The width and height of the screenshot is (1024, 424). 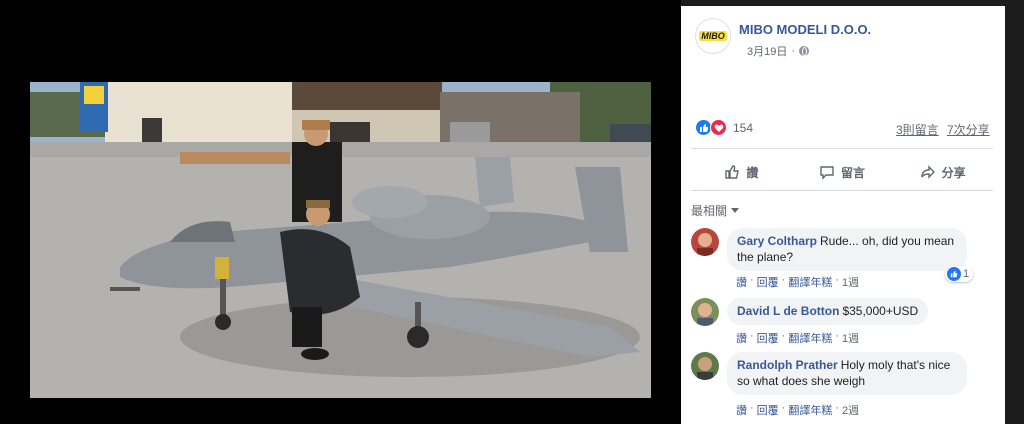 What do you see at coordinates (735, 210) in the screenshot?
I see `caret-down-icon` at bounding box center [735, 210].